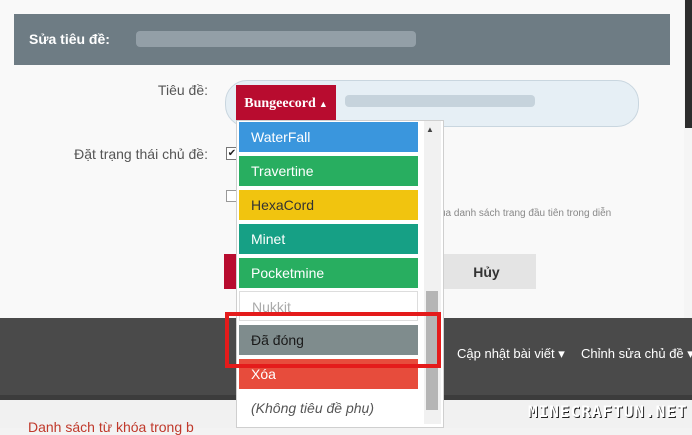  I want to click on edit-thread-label: Chỉnh sửa chủ đề, so click(632, 353).